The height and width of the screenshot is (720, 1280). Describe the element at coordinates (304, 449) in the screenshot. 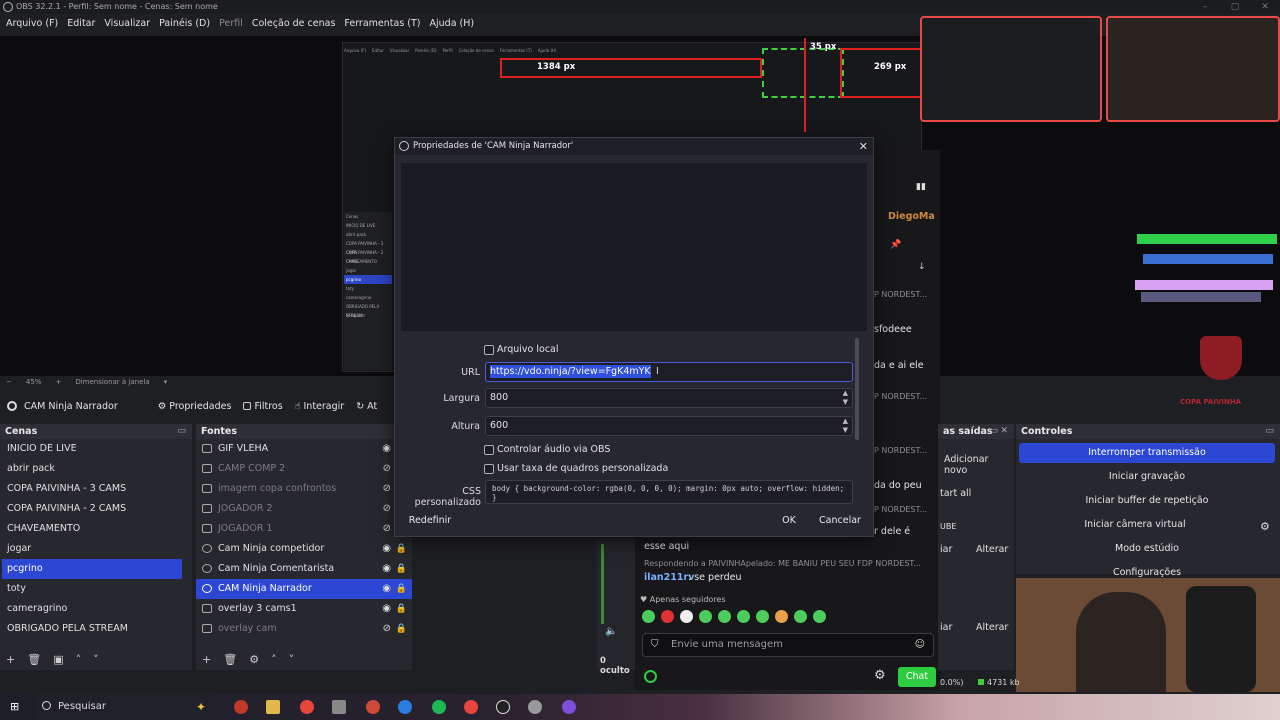

I see `source-item: GIF VLEHA ◉` at that location.